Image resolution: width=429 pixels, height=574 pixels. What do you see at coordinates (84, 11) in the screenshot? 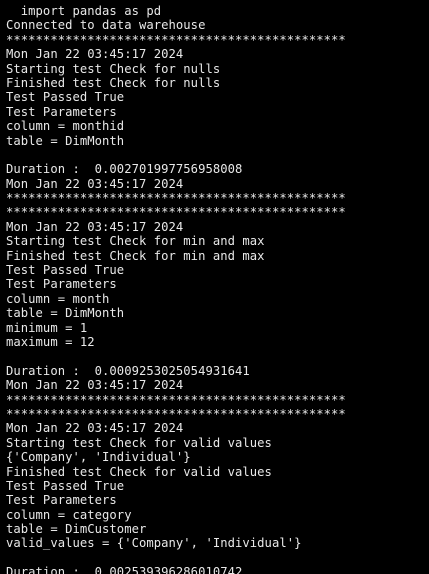
I see `terminal-line-import: import pandas as pd` at bounding box center [84, 11].